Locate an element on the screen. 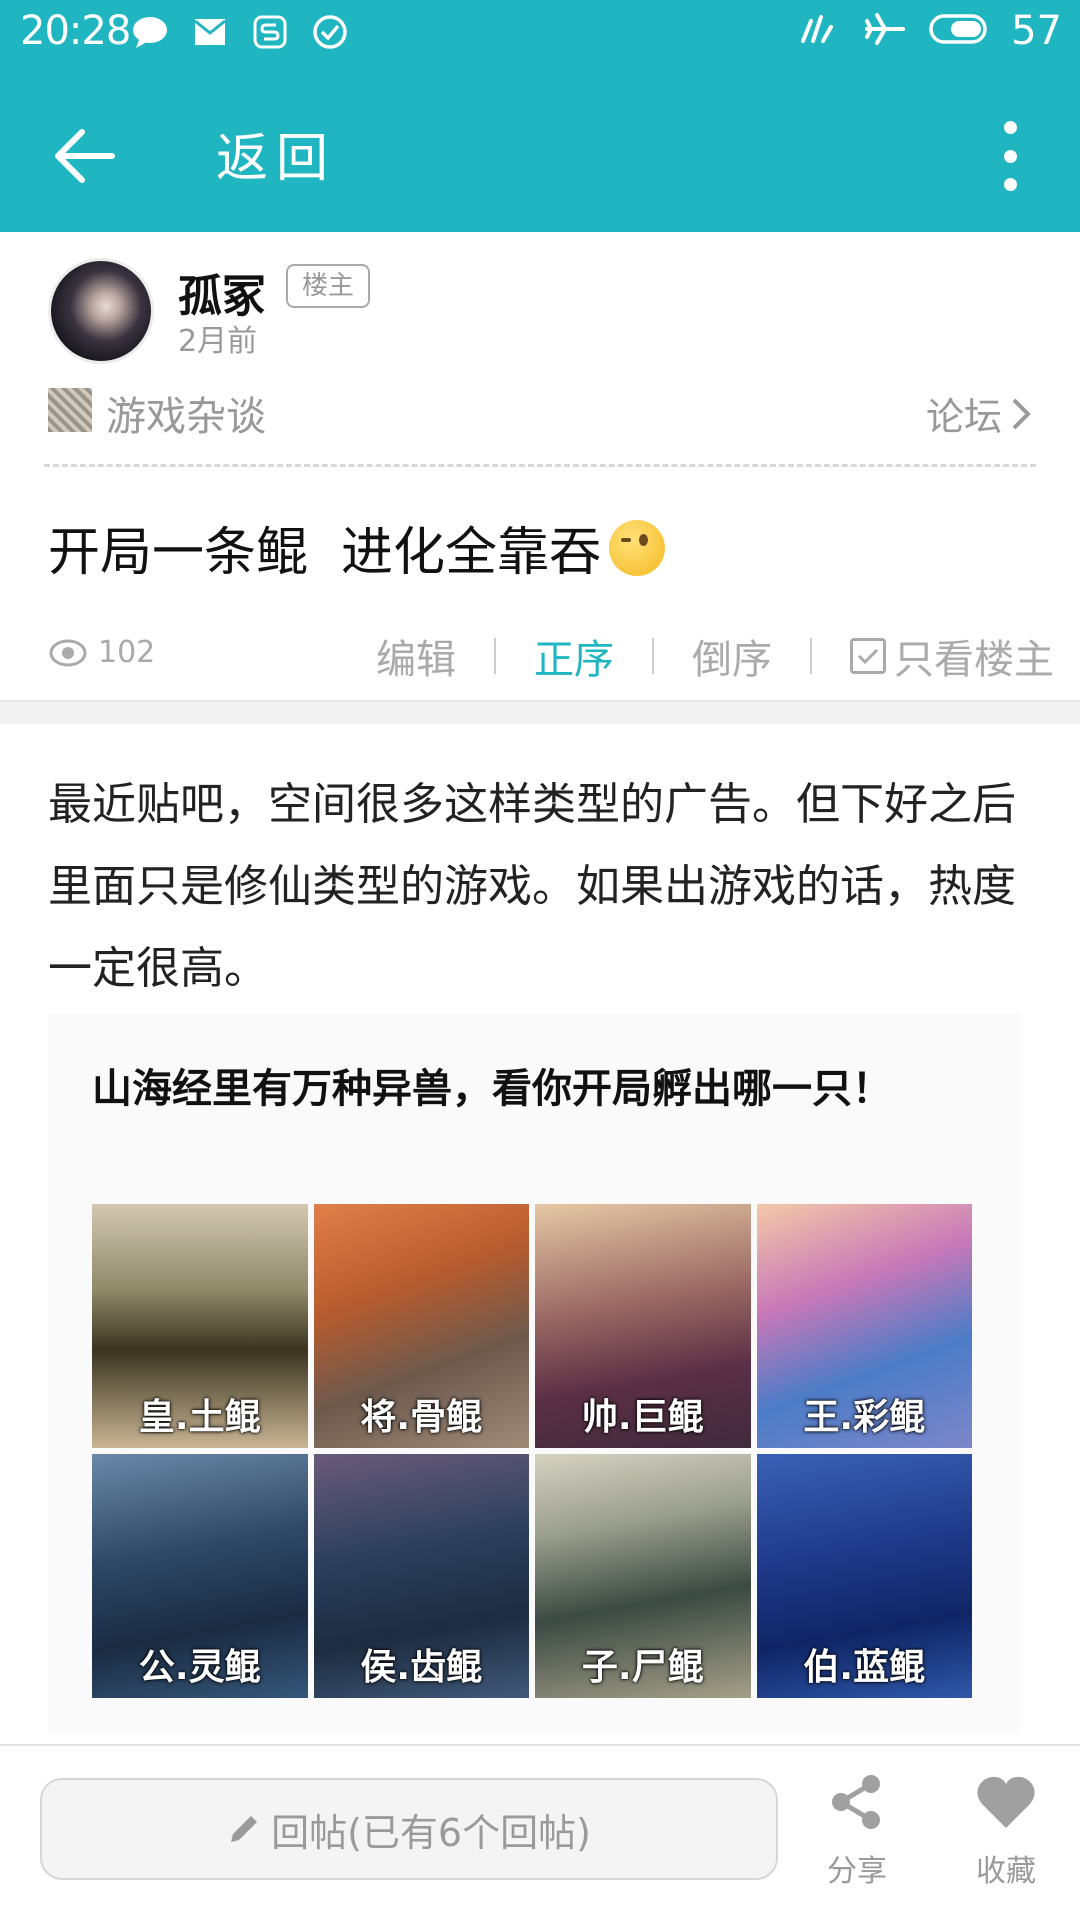 The image size is (1080, 1920). share-icon is located at coordinates (856, 1802).